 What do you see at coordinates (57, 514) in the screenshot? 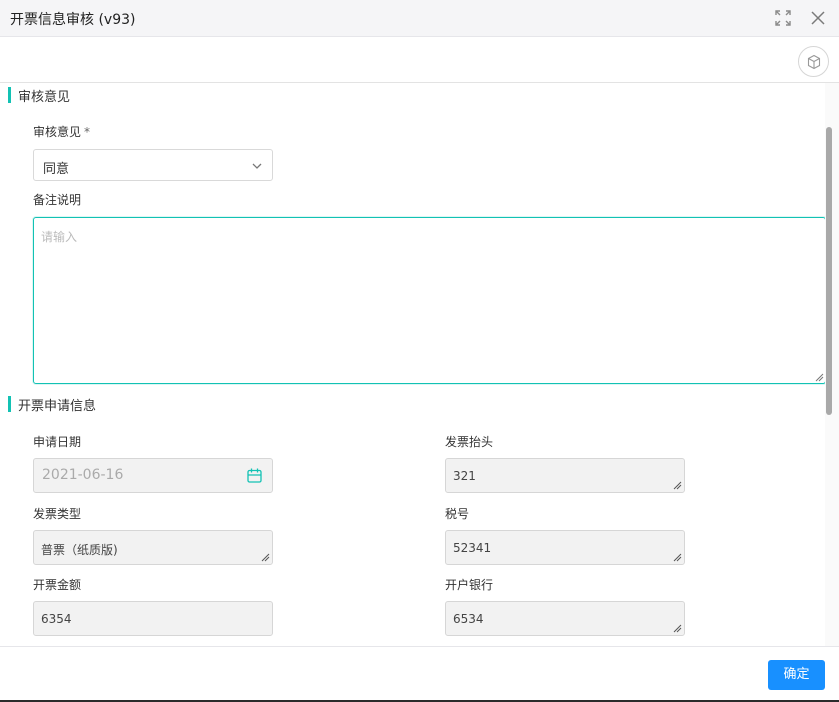
I see `invoice-type-label: 发票类型` at bounding box center [57, 514].